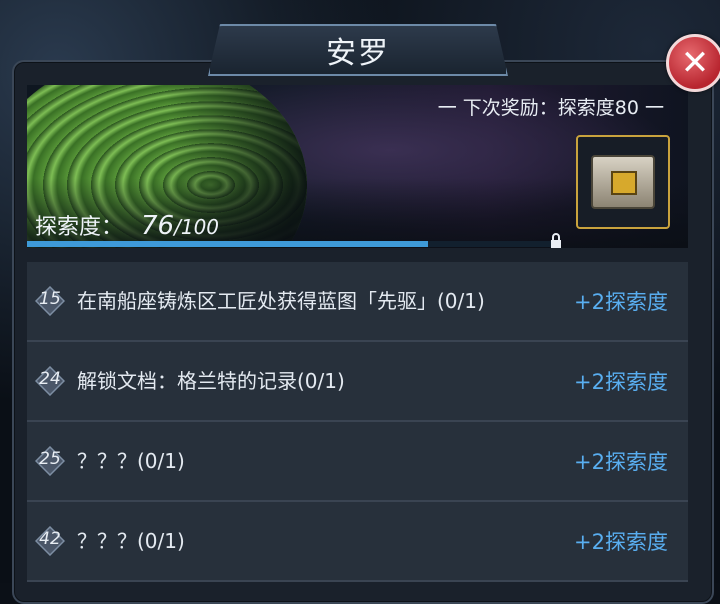 The width and height of the screenshot is (720, 604). I want to click on reward-chest-button, so click(623, 182).